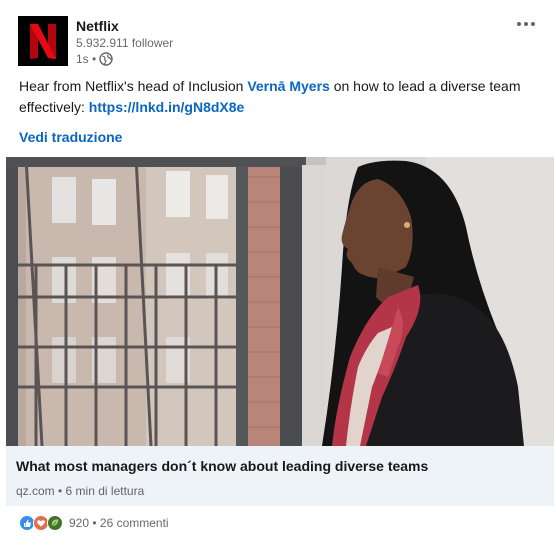 The image size is (556, 546). I want to click on follower-count: 5.932.911 follower, so click(125, 43).